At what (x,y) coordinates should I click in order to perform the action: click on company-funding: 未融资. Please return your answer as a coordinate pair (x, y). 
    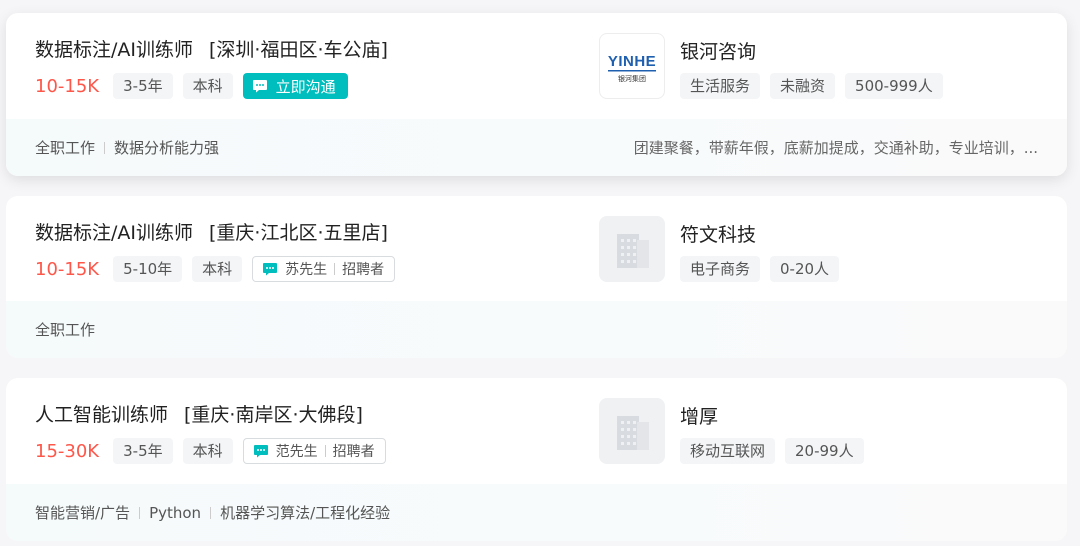
    Looking at the image, I should click on (803, 86).